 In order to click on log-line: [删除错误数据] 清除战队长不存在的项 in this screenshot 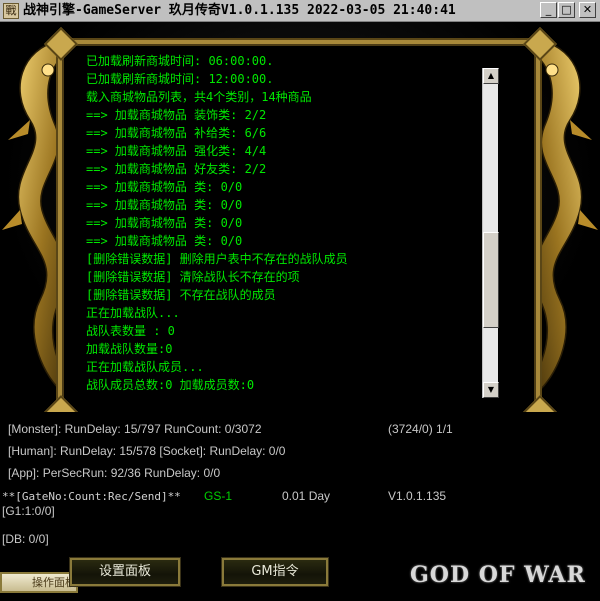, I will do `click(193, 277)`.